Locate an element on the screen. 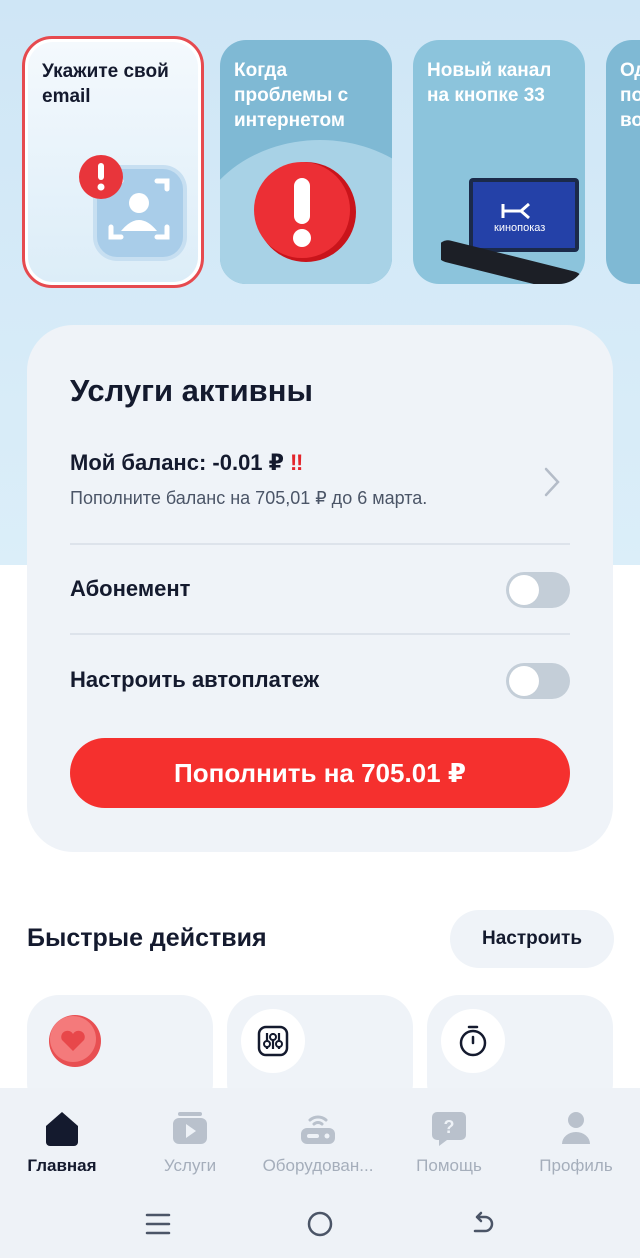  autopay-toggle is located at coordinates (538, 681).